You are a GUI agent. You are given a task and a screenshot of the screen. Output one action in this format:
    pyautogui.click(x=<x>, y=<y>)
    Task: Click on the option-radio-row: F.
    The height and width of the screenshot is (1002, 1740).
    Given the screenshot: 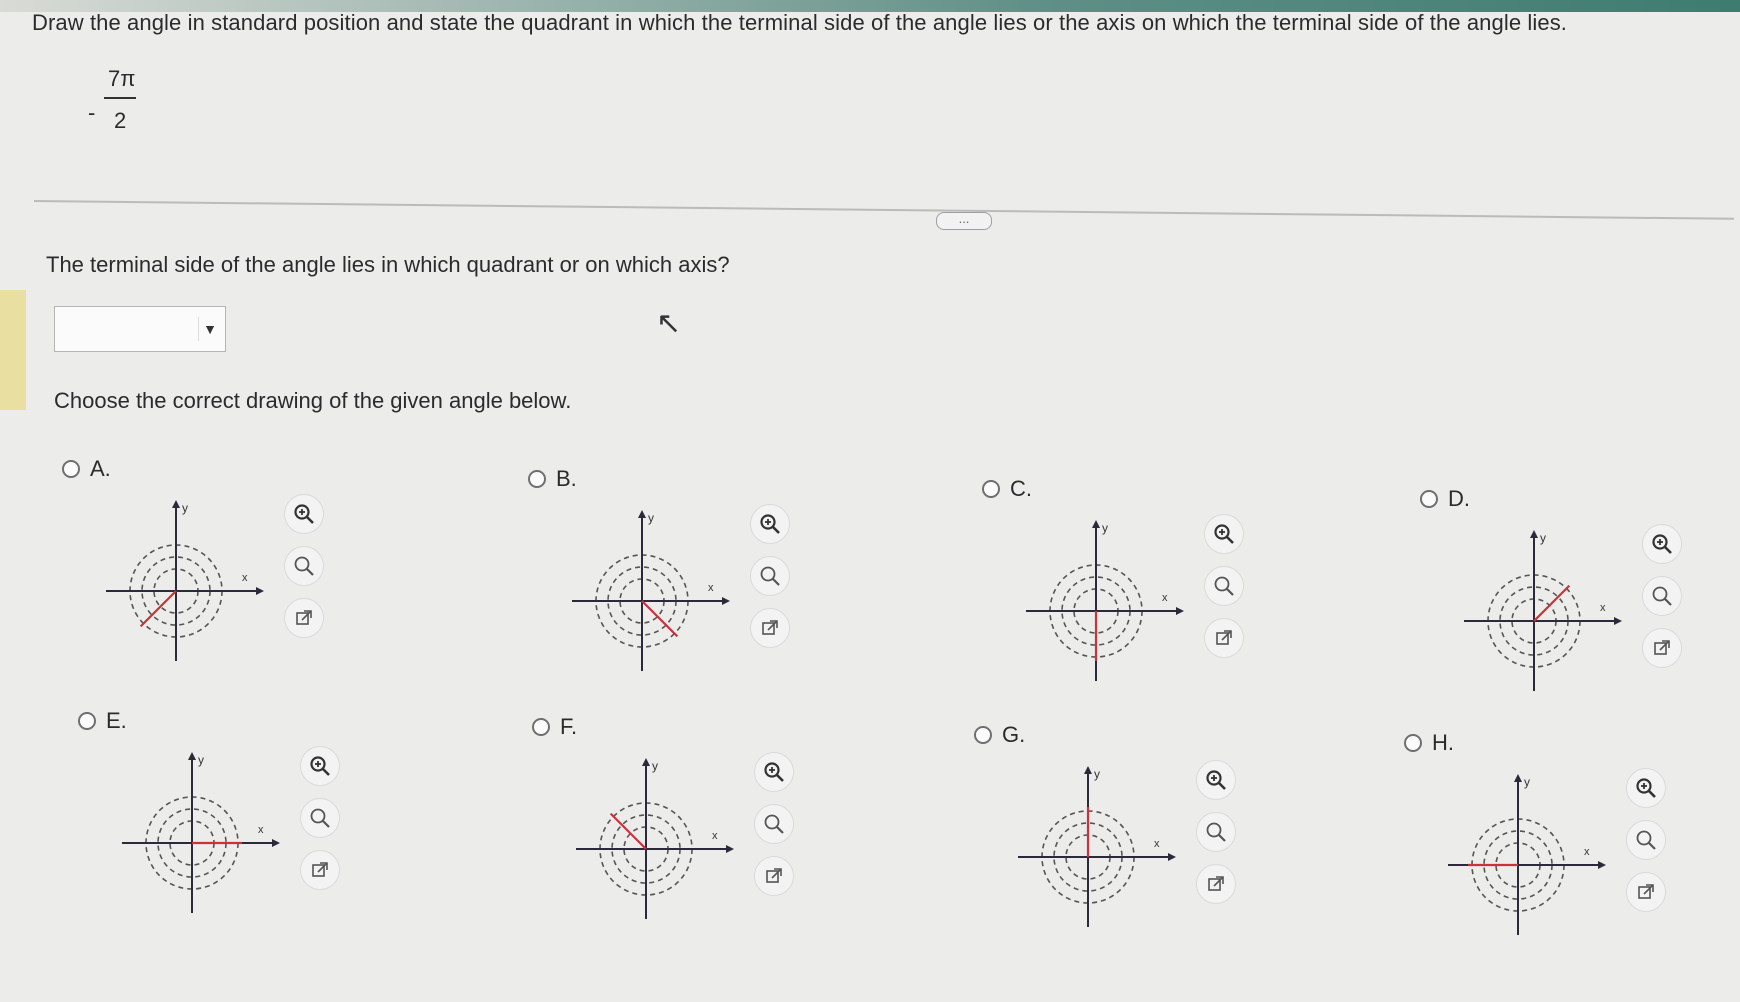 What is the action you would take?
    pyautogui.click(x=554, y=727)
    